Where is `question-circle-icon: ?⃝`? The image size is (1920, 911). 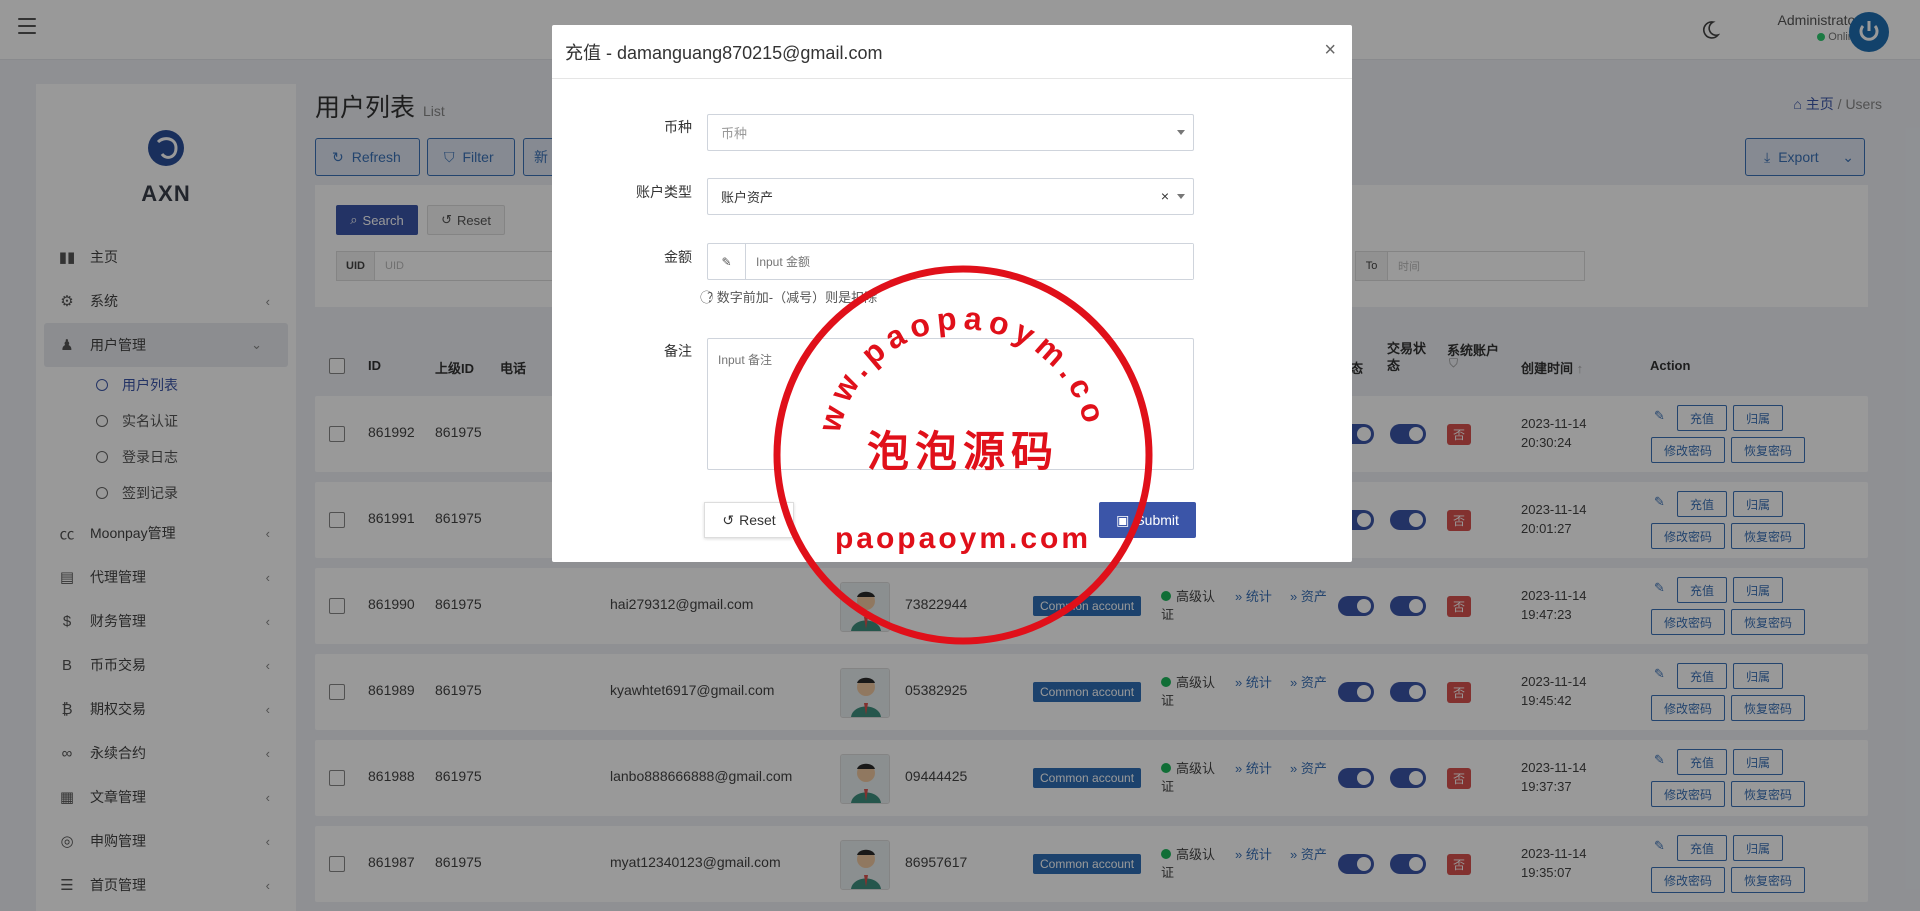 question-circle-icon: ?⃝ is located at coordinates (710, 297).